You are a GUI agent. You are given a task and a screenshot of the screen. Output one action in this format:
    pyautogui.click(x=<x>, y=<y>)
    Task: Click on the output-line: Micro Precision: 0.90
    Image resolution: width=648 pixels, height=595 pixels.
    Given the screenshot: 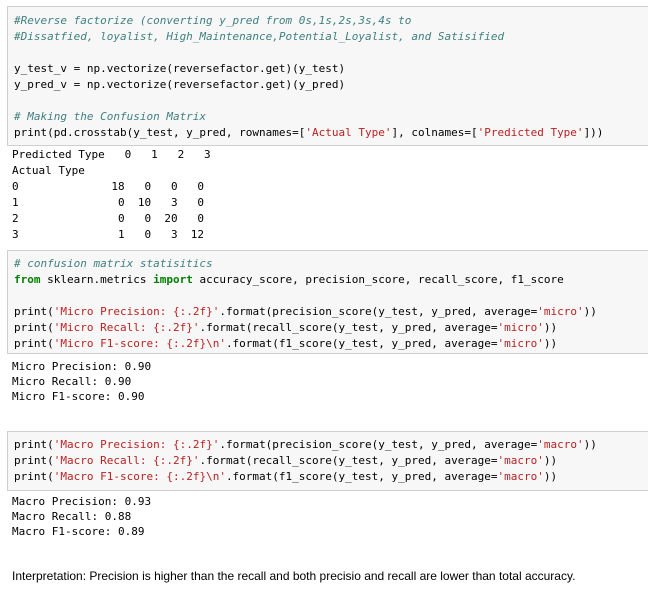 What is the action you would take?
    pyautogui.click(x=82, y=366)
    